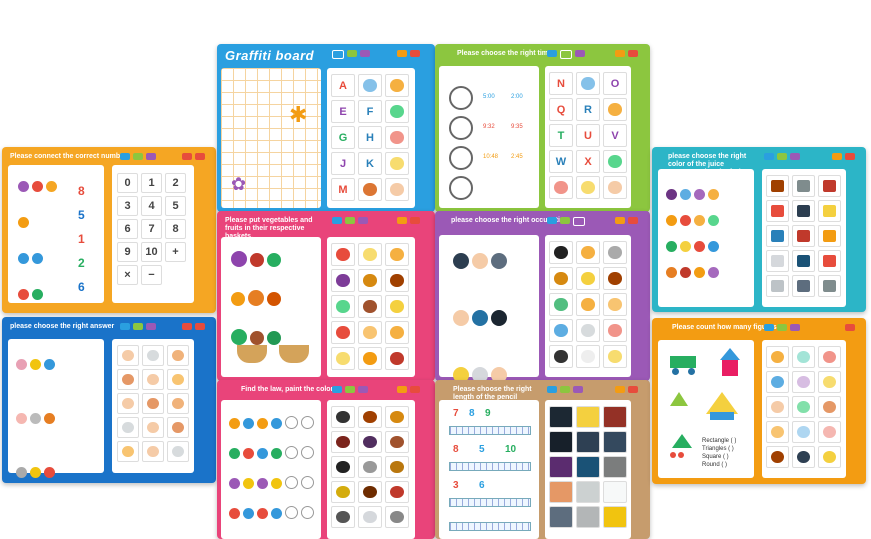 The height and width of the screenshot is (539, 871). Describe the element at coordinates (326, 128) in the screenshot. I see `book-graffiti: Graffiti board ✱ ✿ A E F G H J K M` at that location.